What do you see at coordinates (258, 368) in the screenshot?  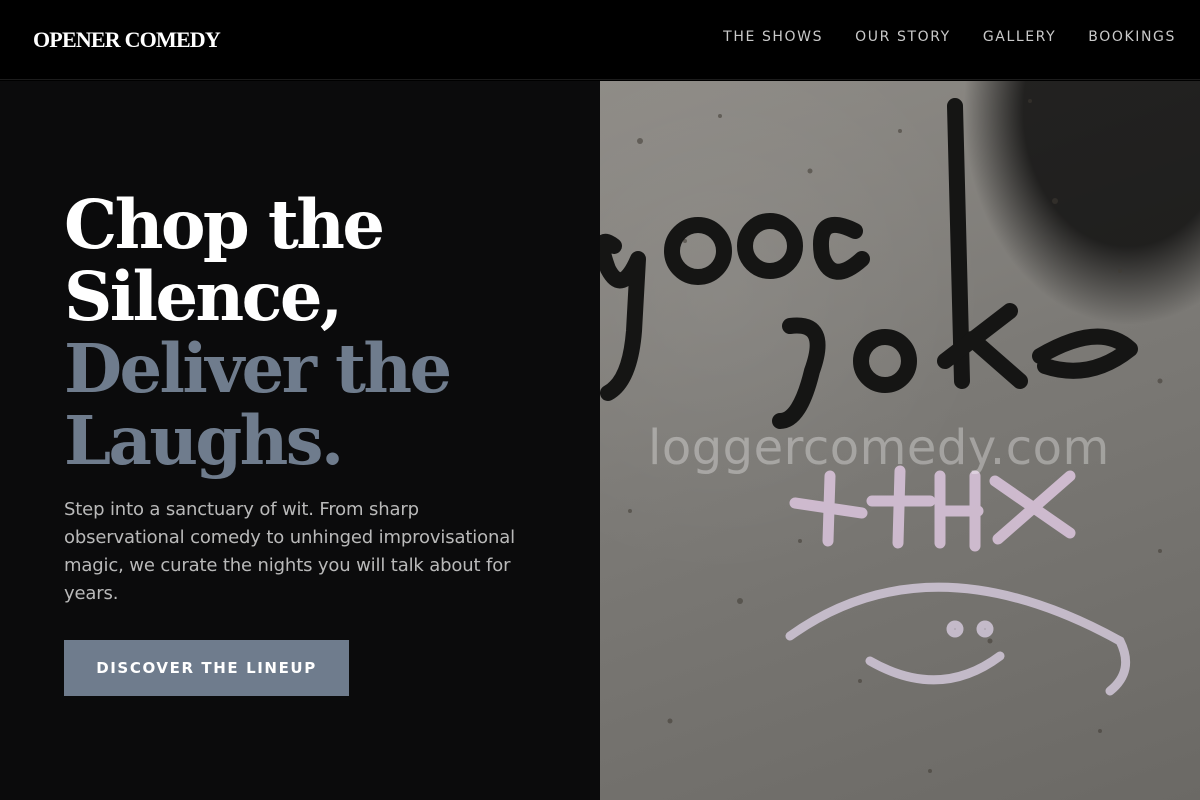 I see `headline-line-3: Deliver the` at bounding box center [258, 368].